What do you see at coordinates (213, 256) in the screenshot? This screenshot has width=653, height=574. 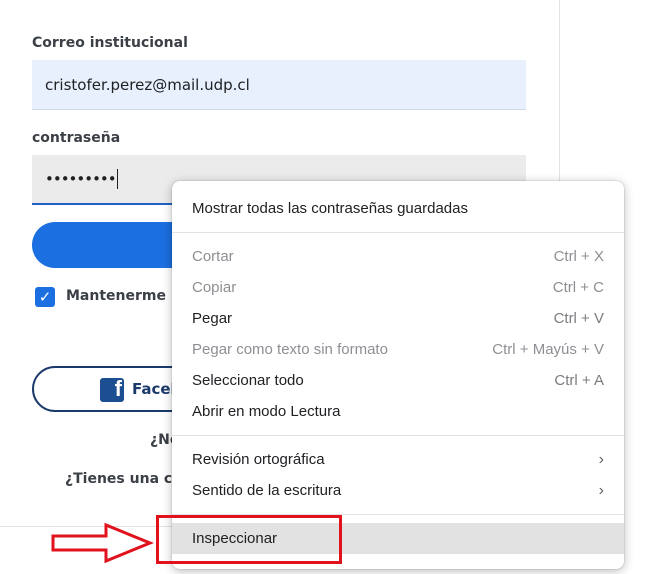 I see `menu-item-label: Cortar` at bounding box center [213, 256].